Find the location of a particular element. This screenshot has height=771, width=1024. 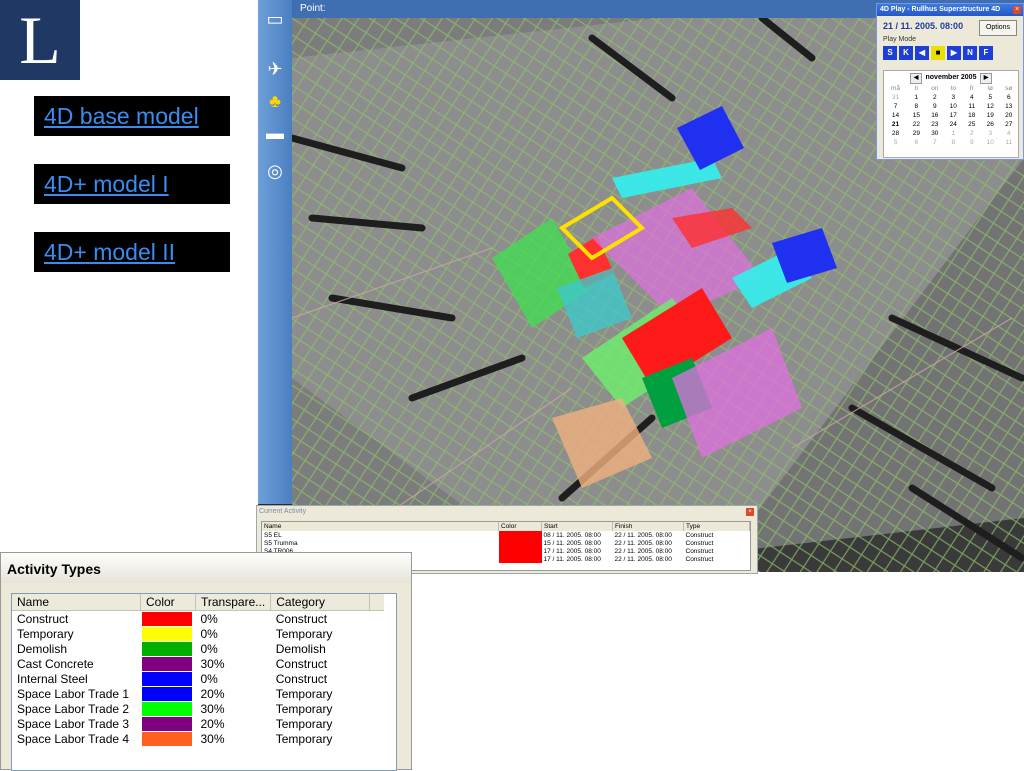

calendar-day: 23 is located at coordinates (935, 124).